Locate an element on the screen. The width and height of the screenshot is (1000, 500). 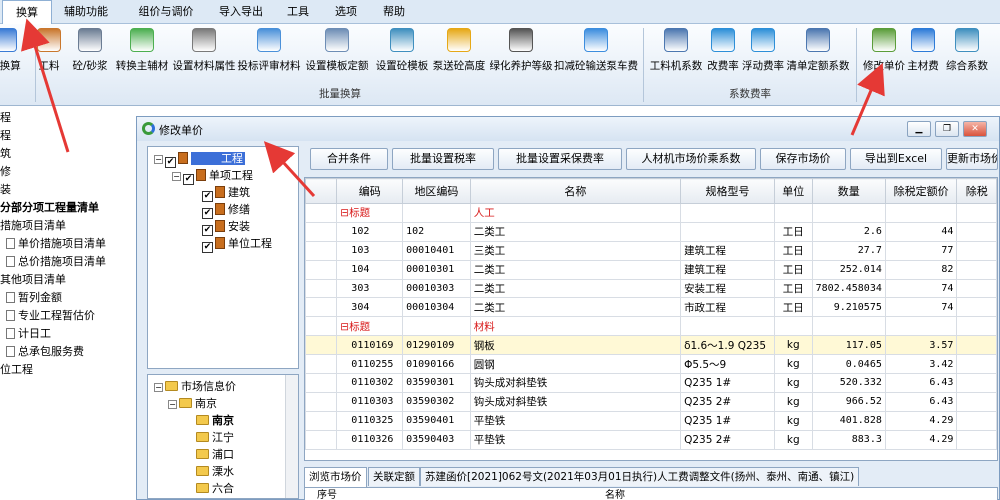
tree-node-city: 江宁 is located at coordinates (215, 437).